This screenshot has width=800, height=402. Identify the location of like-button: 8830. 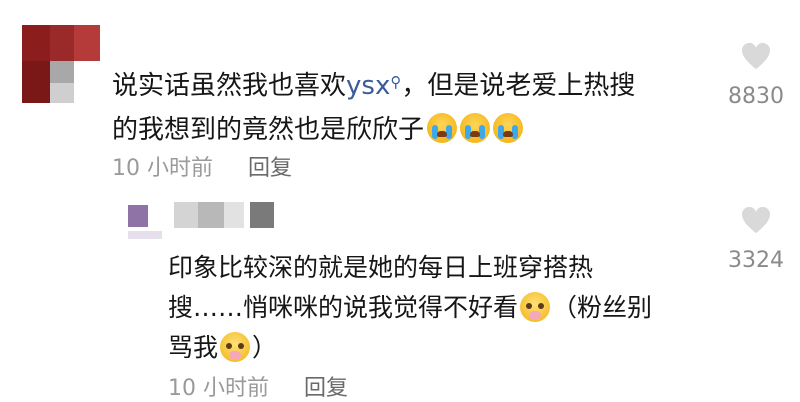
(756, 75).